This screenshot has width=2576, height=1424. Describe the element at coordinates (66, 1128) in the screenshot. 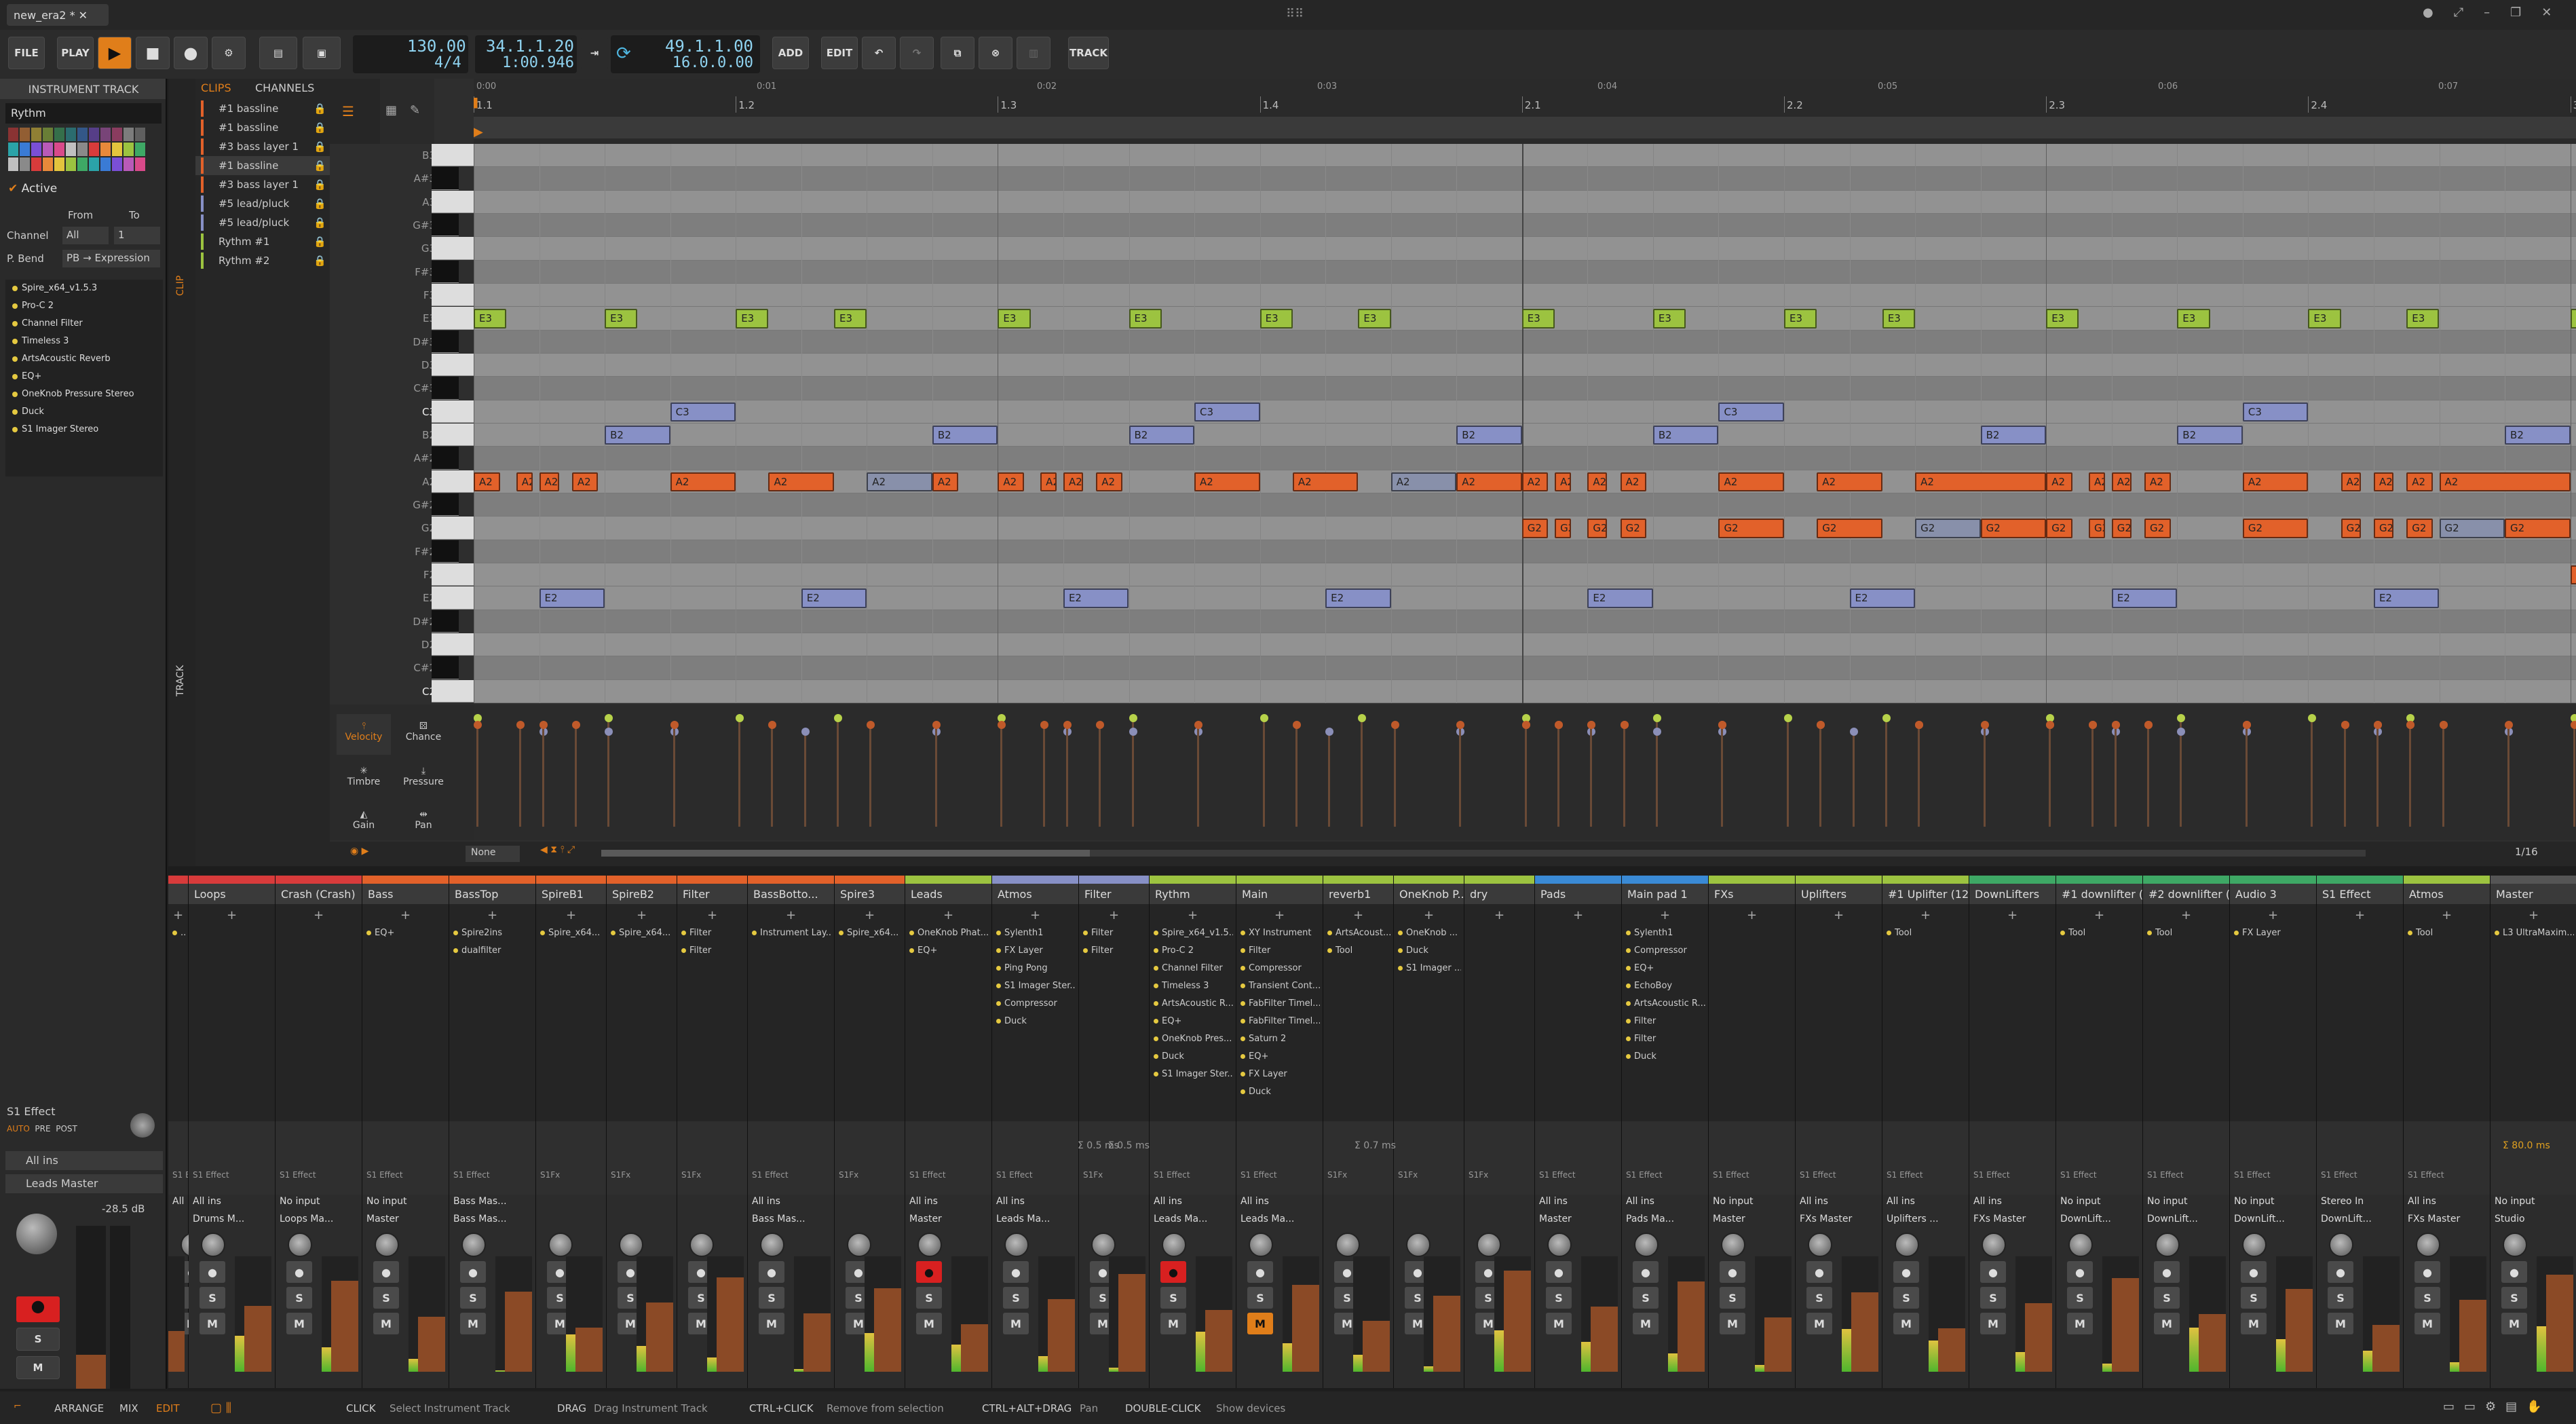

I see `send-mode-post: POST` at that location.